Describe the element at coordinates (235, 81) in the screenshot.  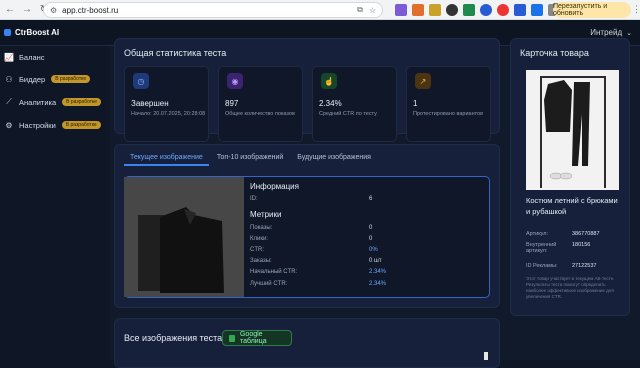
I see `eye-icon: ◉` at that location.